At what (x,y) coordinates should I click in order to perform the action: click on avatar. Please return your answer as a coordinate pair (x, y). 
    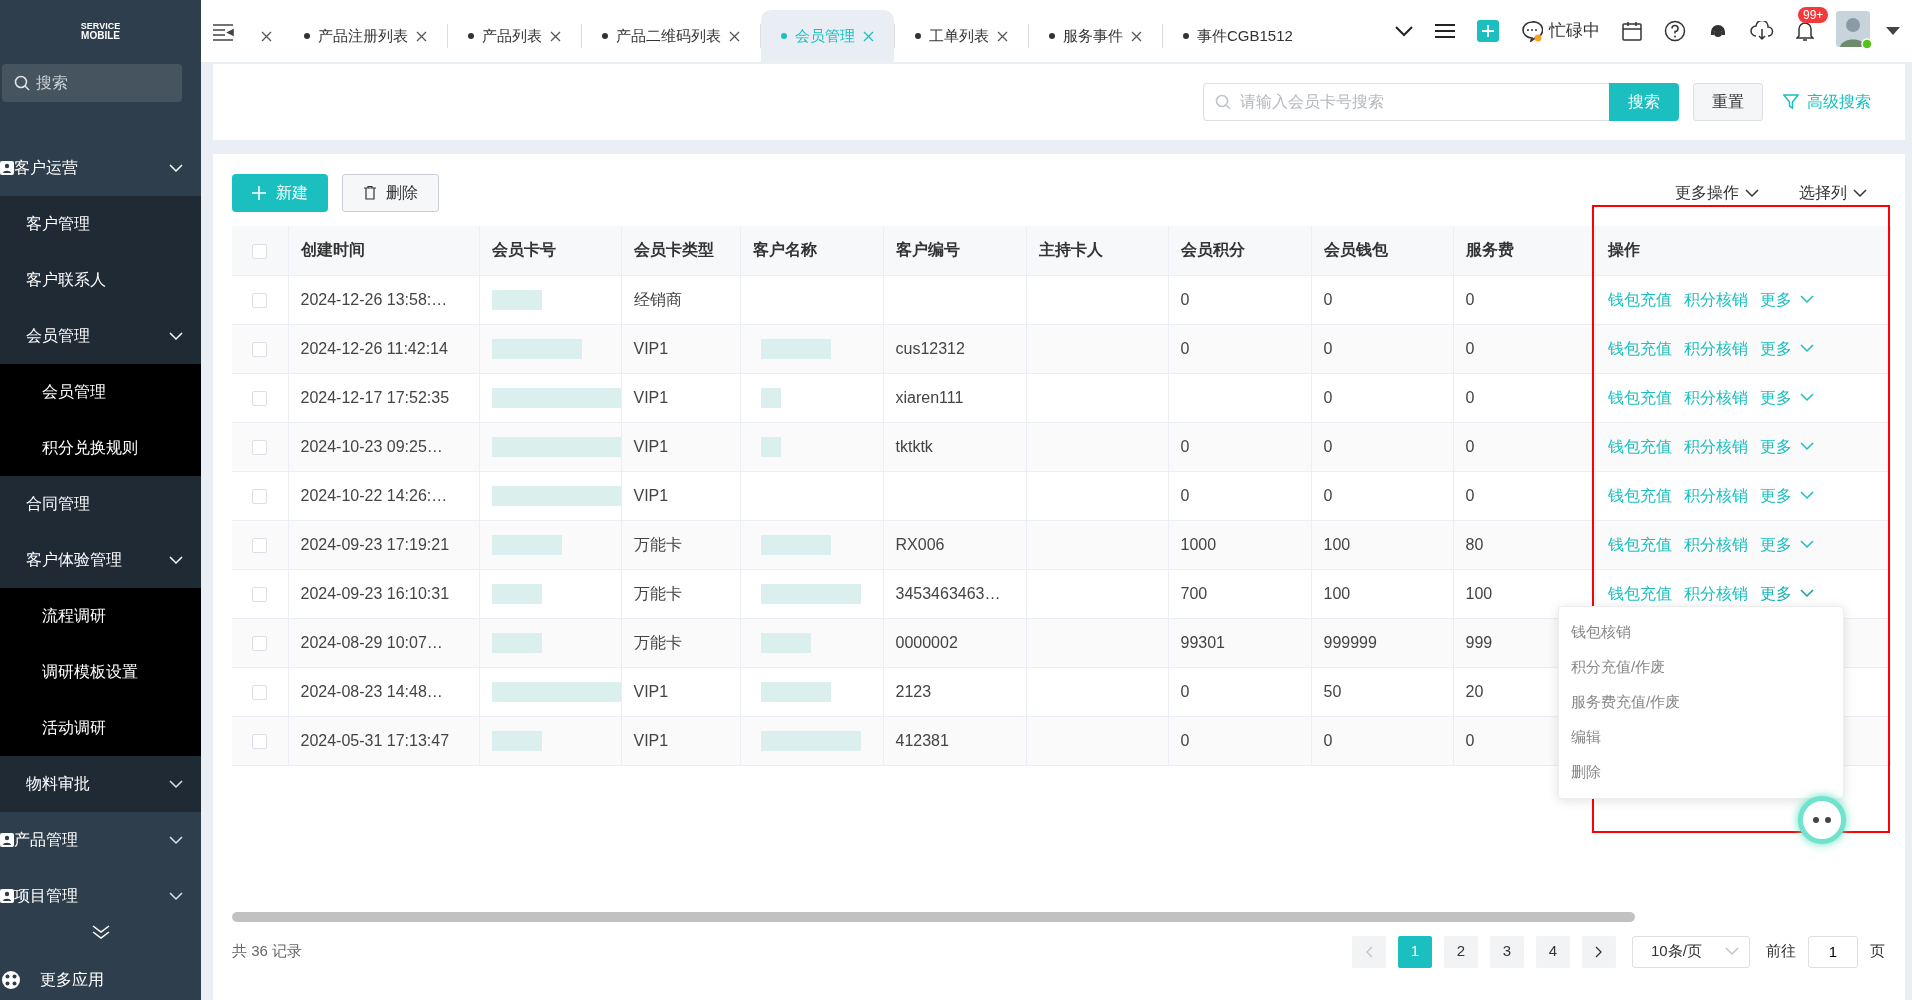
    Looking at the image, I should click on (1868, 31).